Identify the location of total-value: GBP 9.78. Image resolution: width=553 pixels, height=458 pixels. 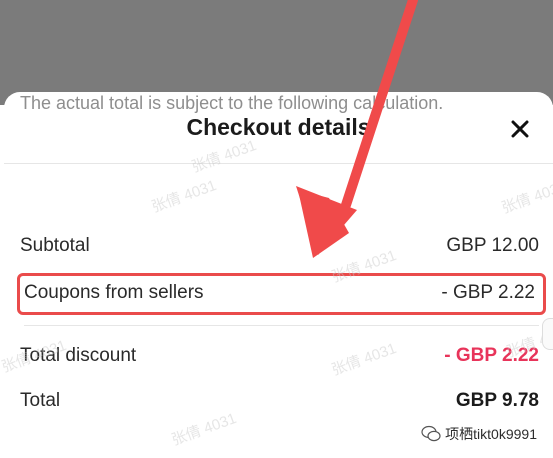
(497, 400).